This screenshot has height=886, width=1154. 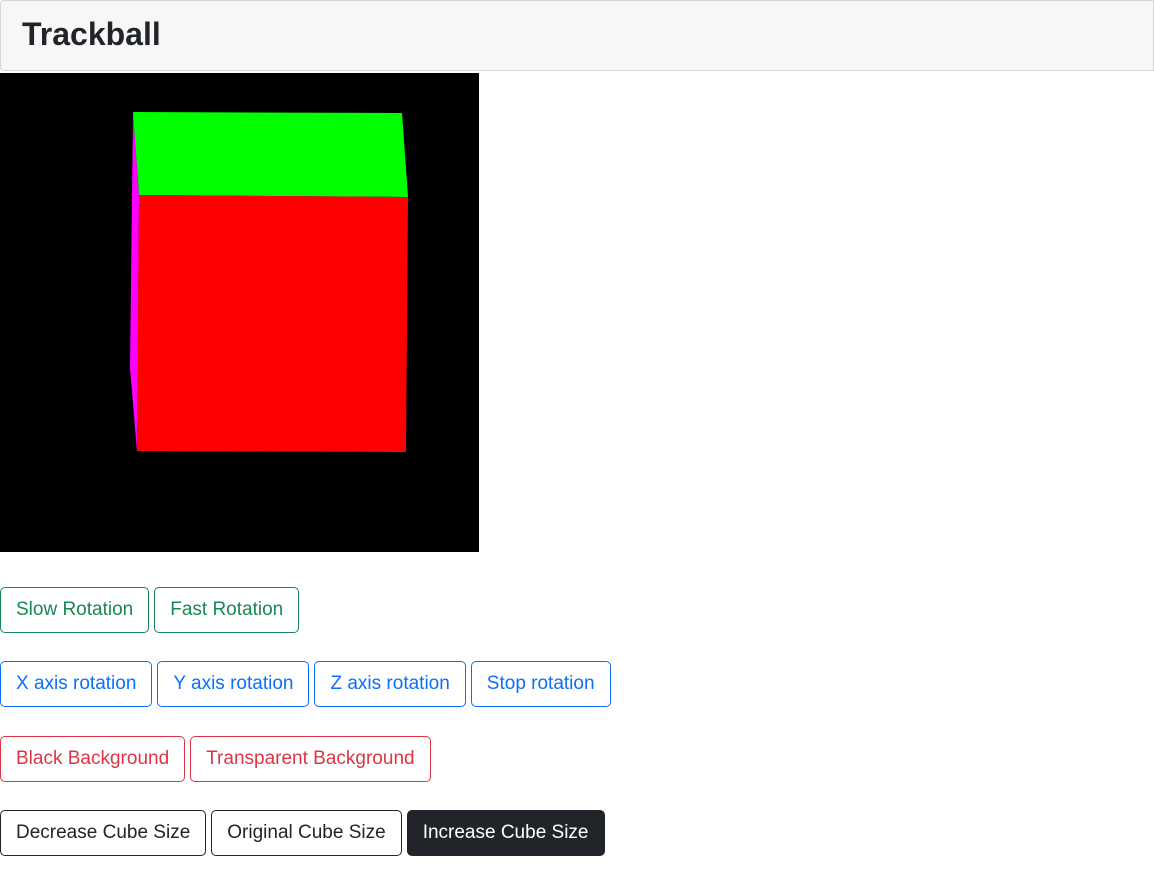 What do you see at coordinates (306, 833) in the screenshot?
I see `original-cube-size-button: Original Cube Size` at bounding box center [306, 833].